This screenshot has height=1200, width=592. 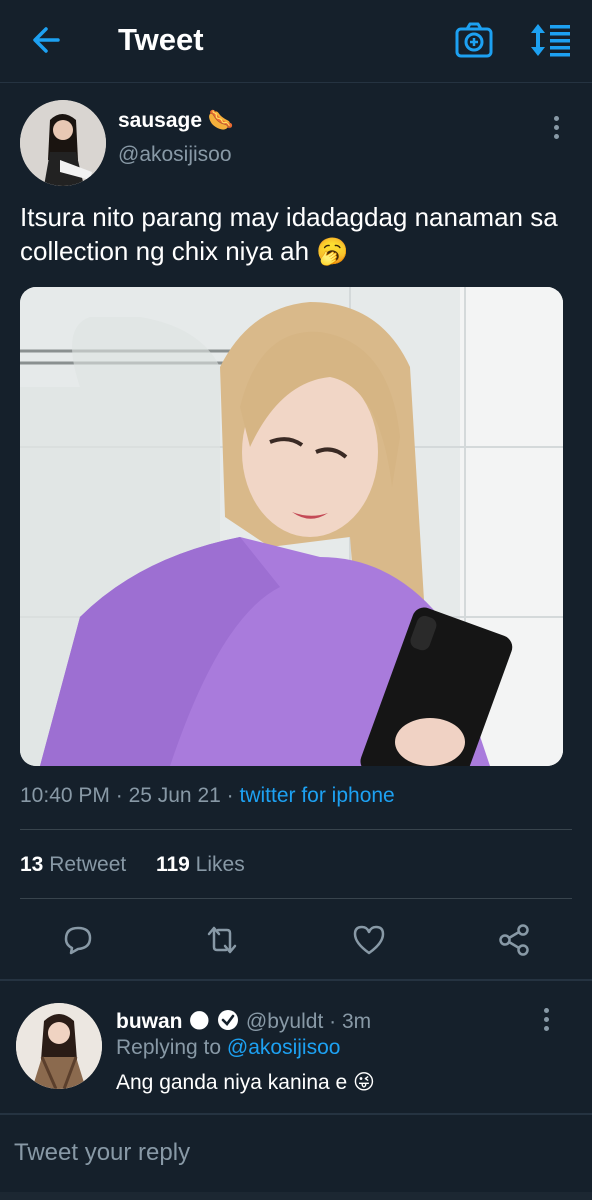 What do you see at coordinates (222, 940) in the screenshot?
I see `retweet-icon` at bounding box center [222, 940].